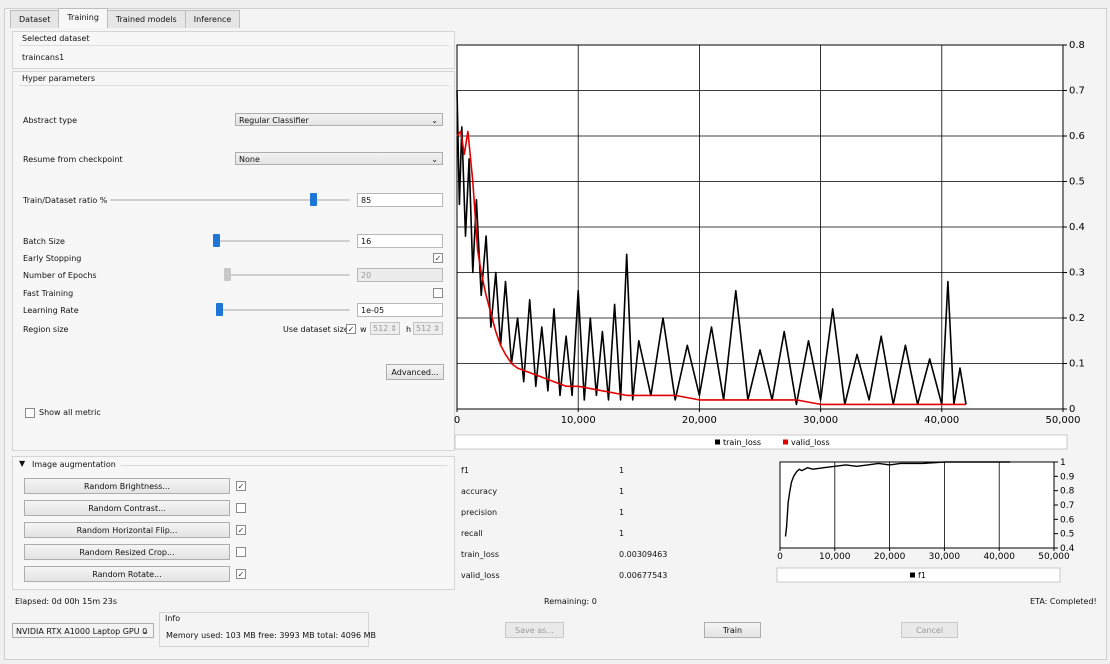 Image resolution: width=1110 pixels, height=664 pixels. I want to click on learning-rate-slider-handle, so click(219, 309).